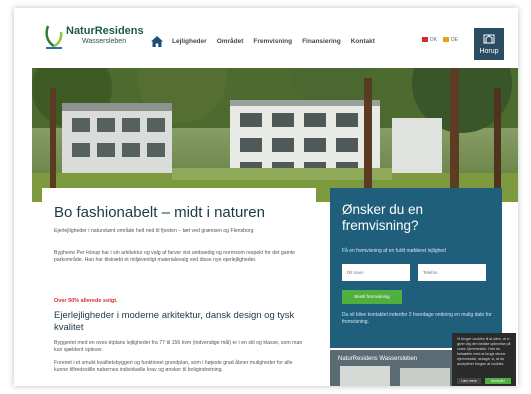 The width and height of the screenshot is (531, 394). I want to click on horup-logo-icon, so click(489, 39).